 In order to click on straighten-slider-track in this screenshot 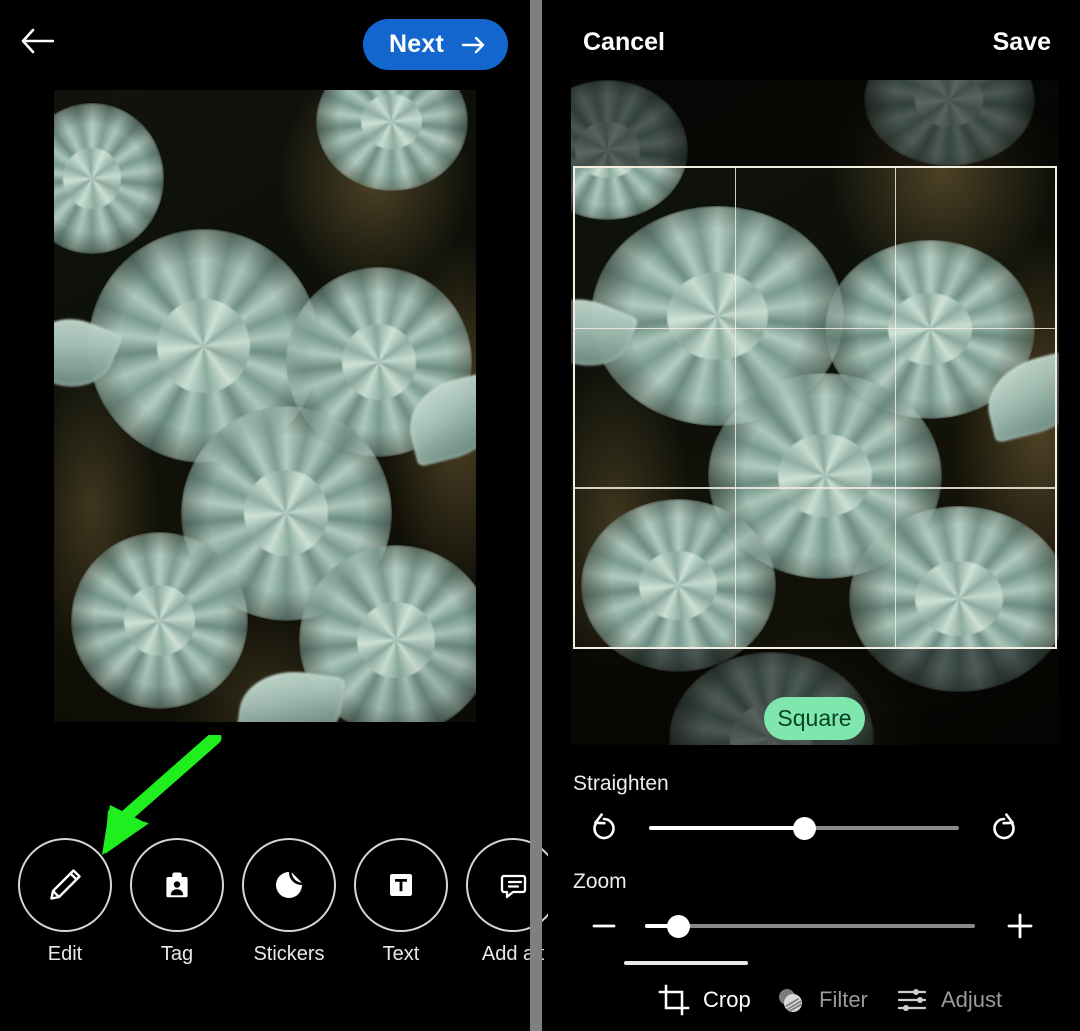, I will do `click(804, 828)`.